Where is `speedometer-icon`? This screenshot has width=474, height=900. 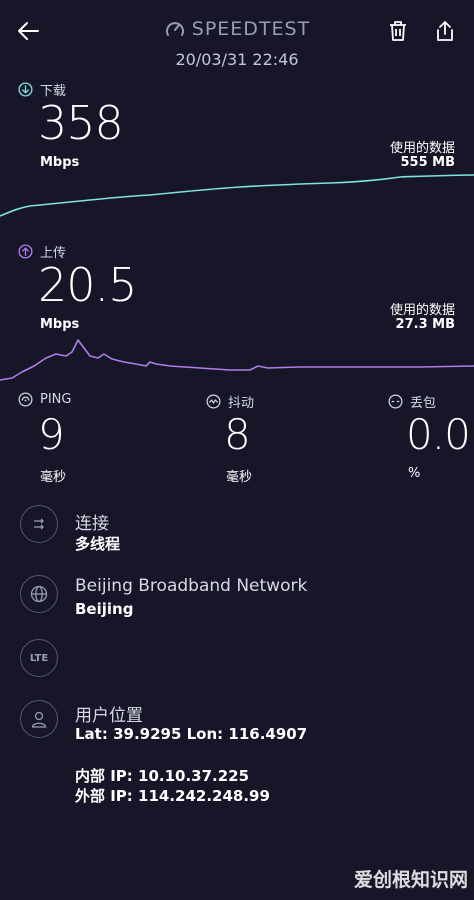 speedometer-icon is located at coordinates (174, 29).